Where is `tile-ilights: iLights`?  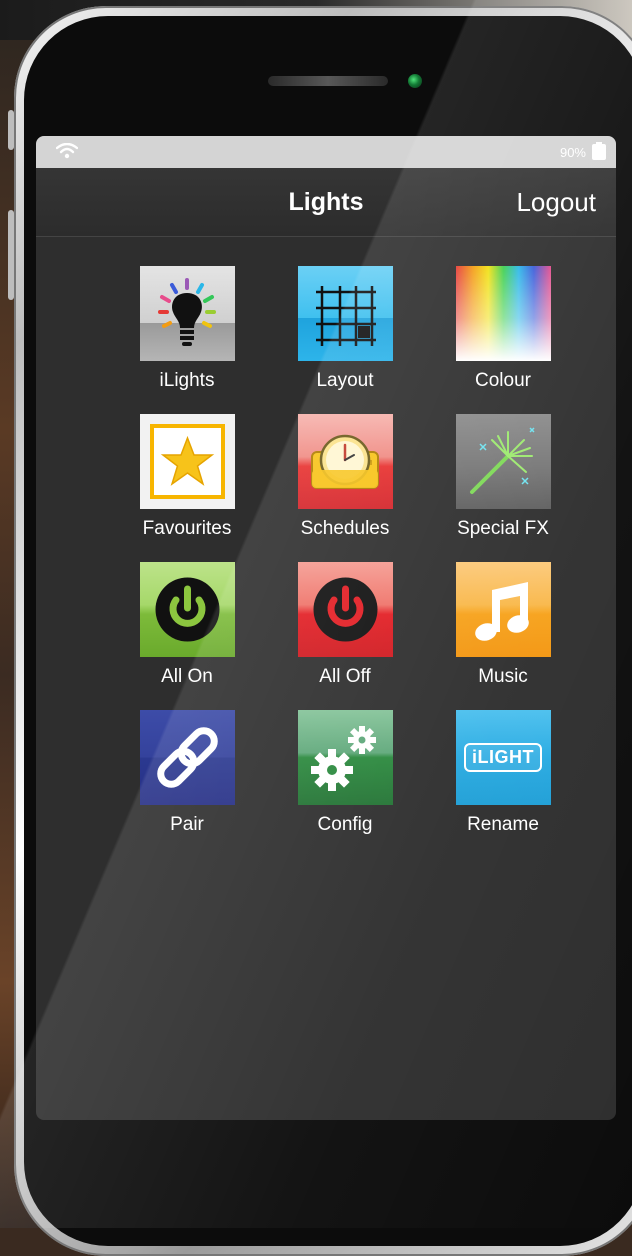 tile-ilights: iLights is located at coordinates (187, 329).